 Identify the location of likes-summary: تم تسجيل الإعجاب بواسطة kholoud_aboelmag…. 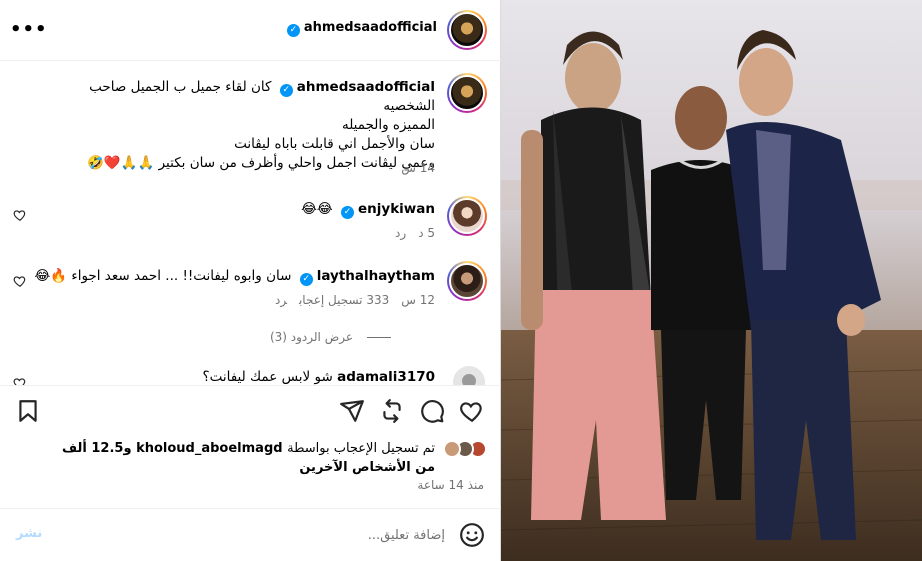
(250, 457).